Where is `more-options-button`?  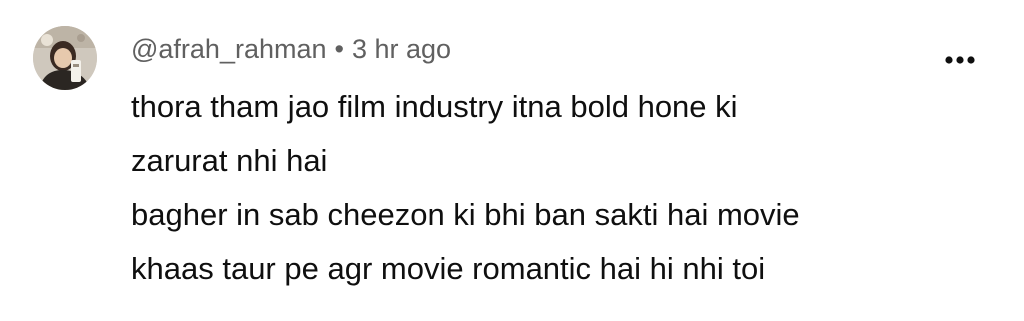 more-options-button is located at coordinates (960, 60).